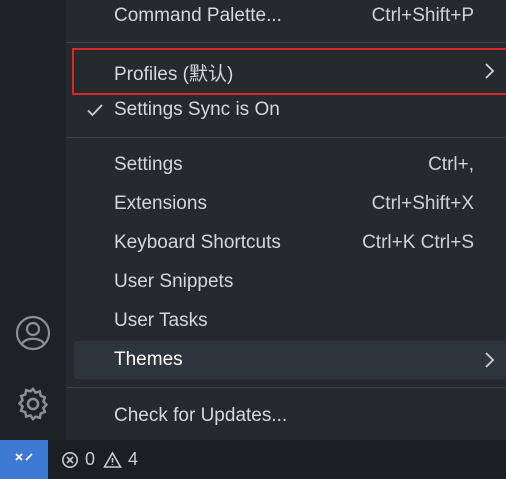  I want to click on activity-bar, so click(33, 220).